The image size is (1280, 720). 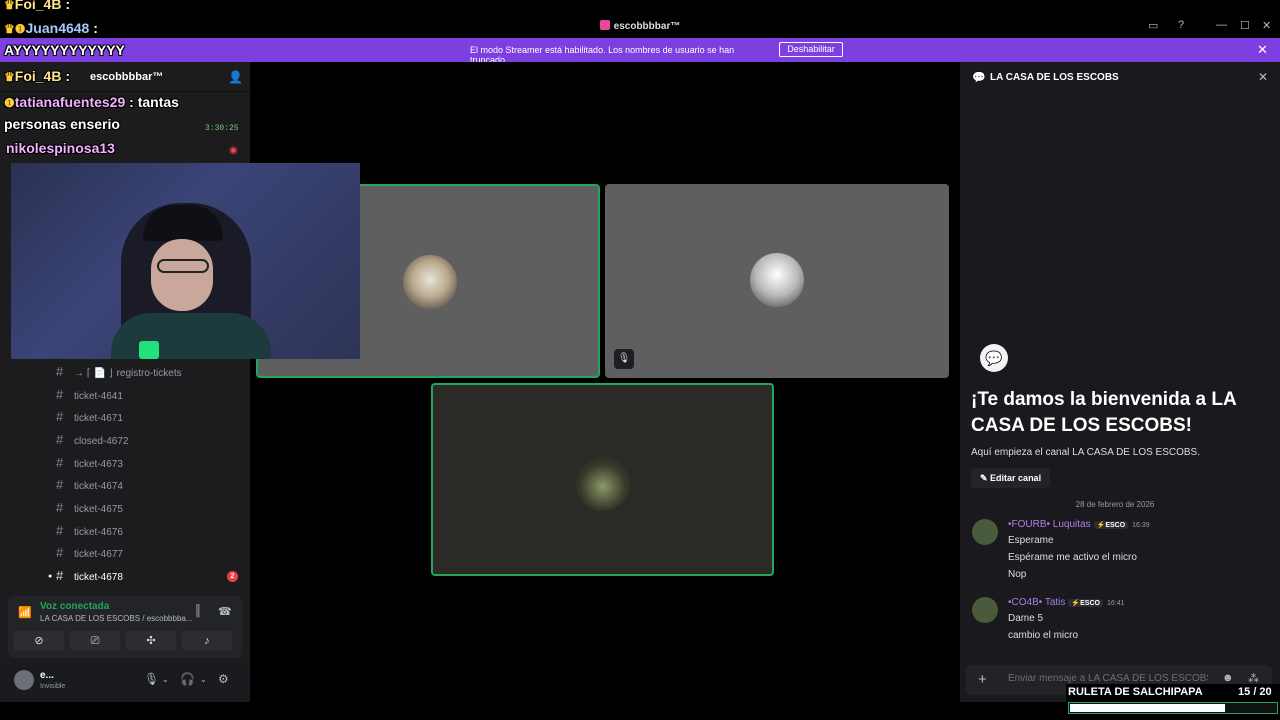 I want to click on title-bar: escobbbbar™ ▭ ? — ☐ ✕, so click(x=640, y=27).